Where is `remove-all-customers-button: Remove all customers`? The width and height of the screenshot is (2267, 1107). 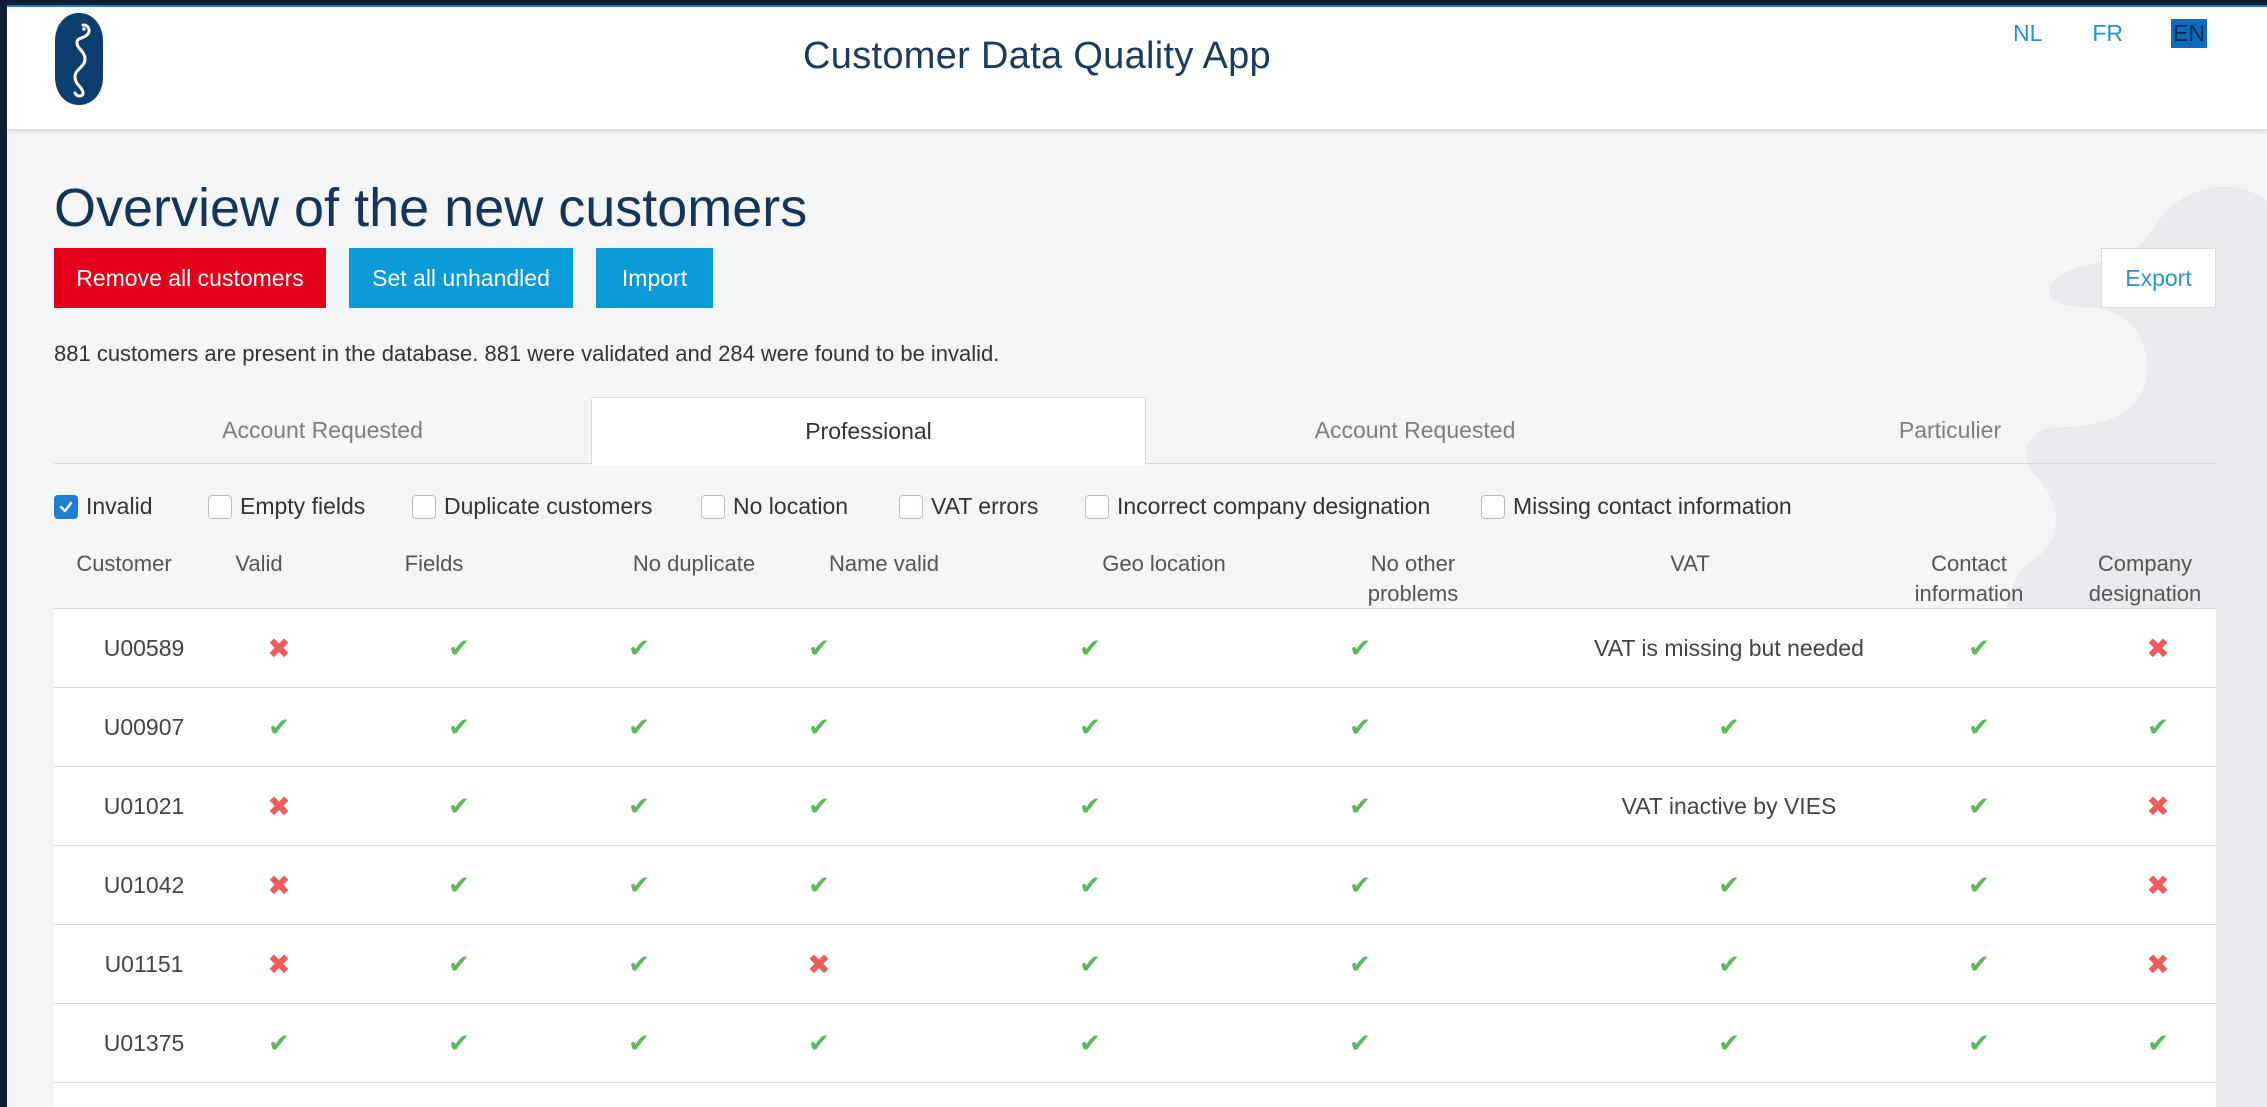 remove-all-customers-button: Remove all customers is located at coordinates (190, 278).